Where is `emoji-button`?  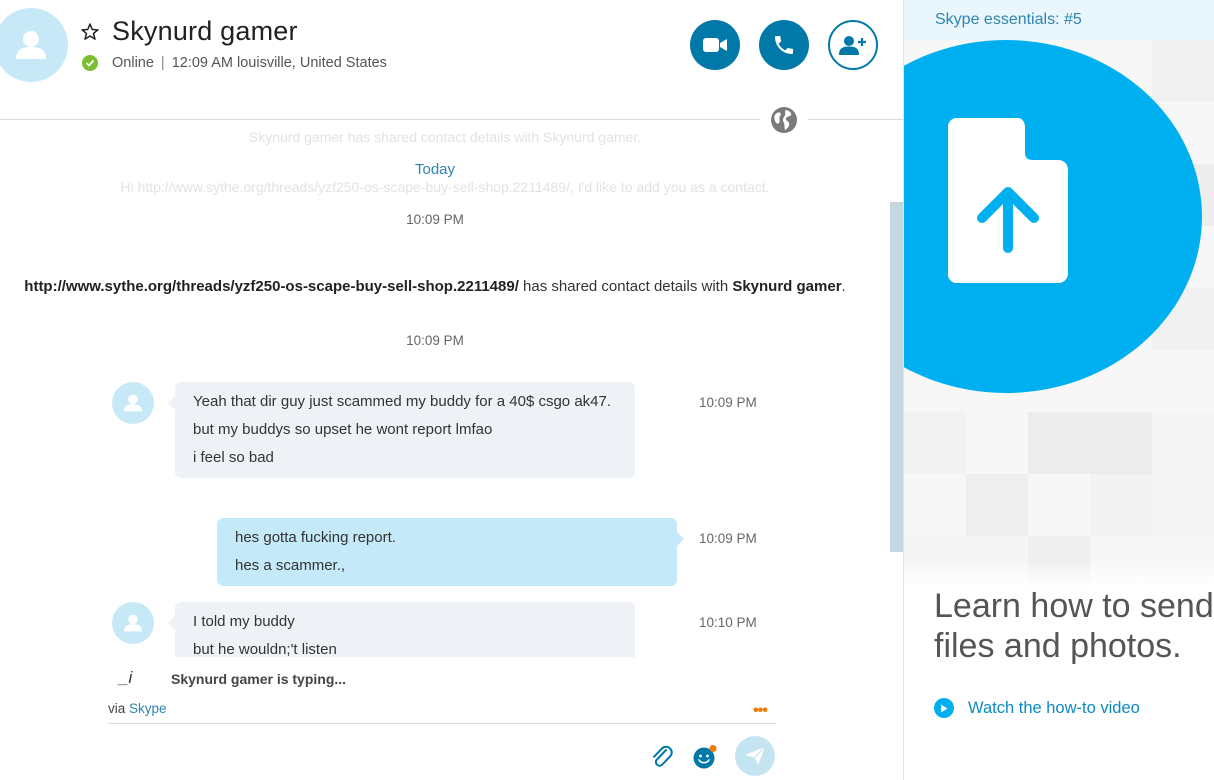
emoji-button is located at coordinates (705, 757).